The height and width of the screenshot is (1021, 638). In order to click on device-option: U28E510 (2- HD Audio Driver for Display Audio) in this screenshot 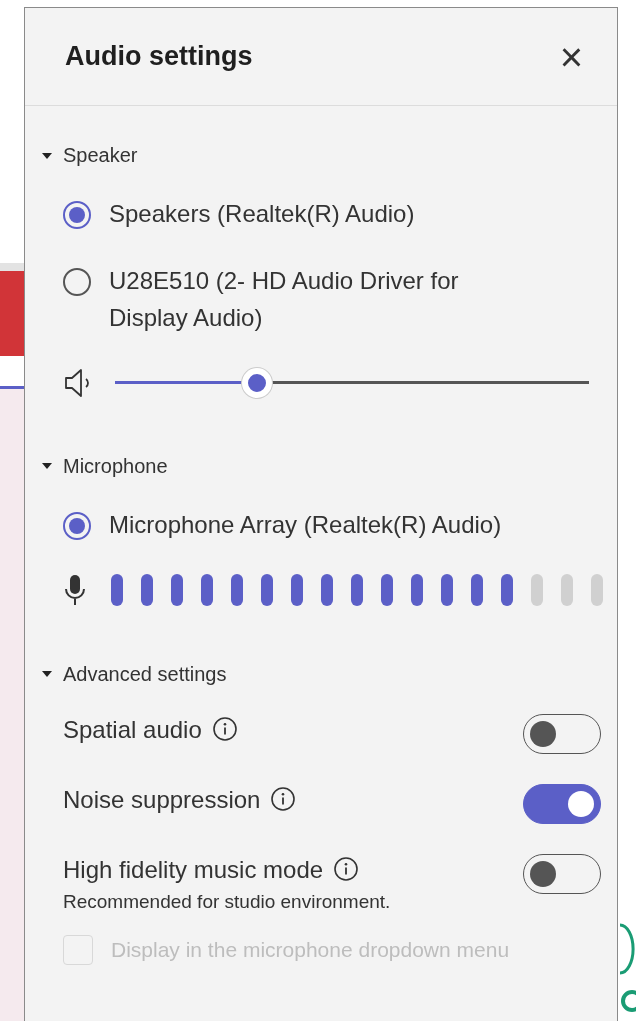, I will do `click(309, 299)`.